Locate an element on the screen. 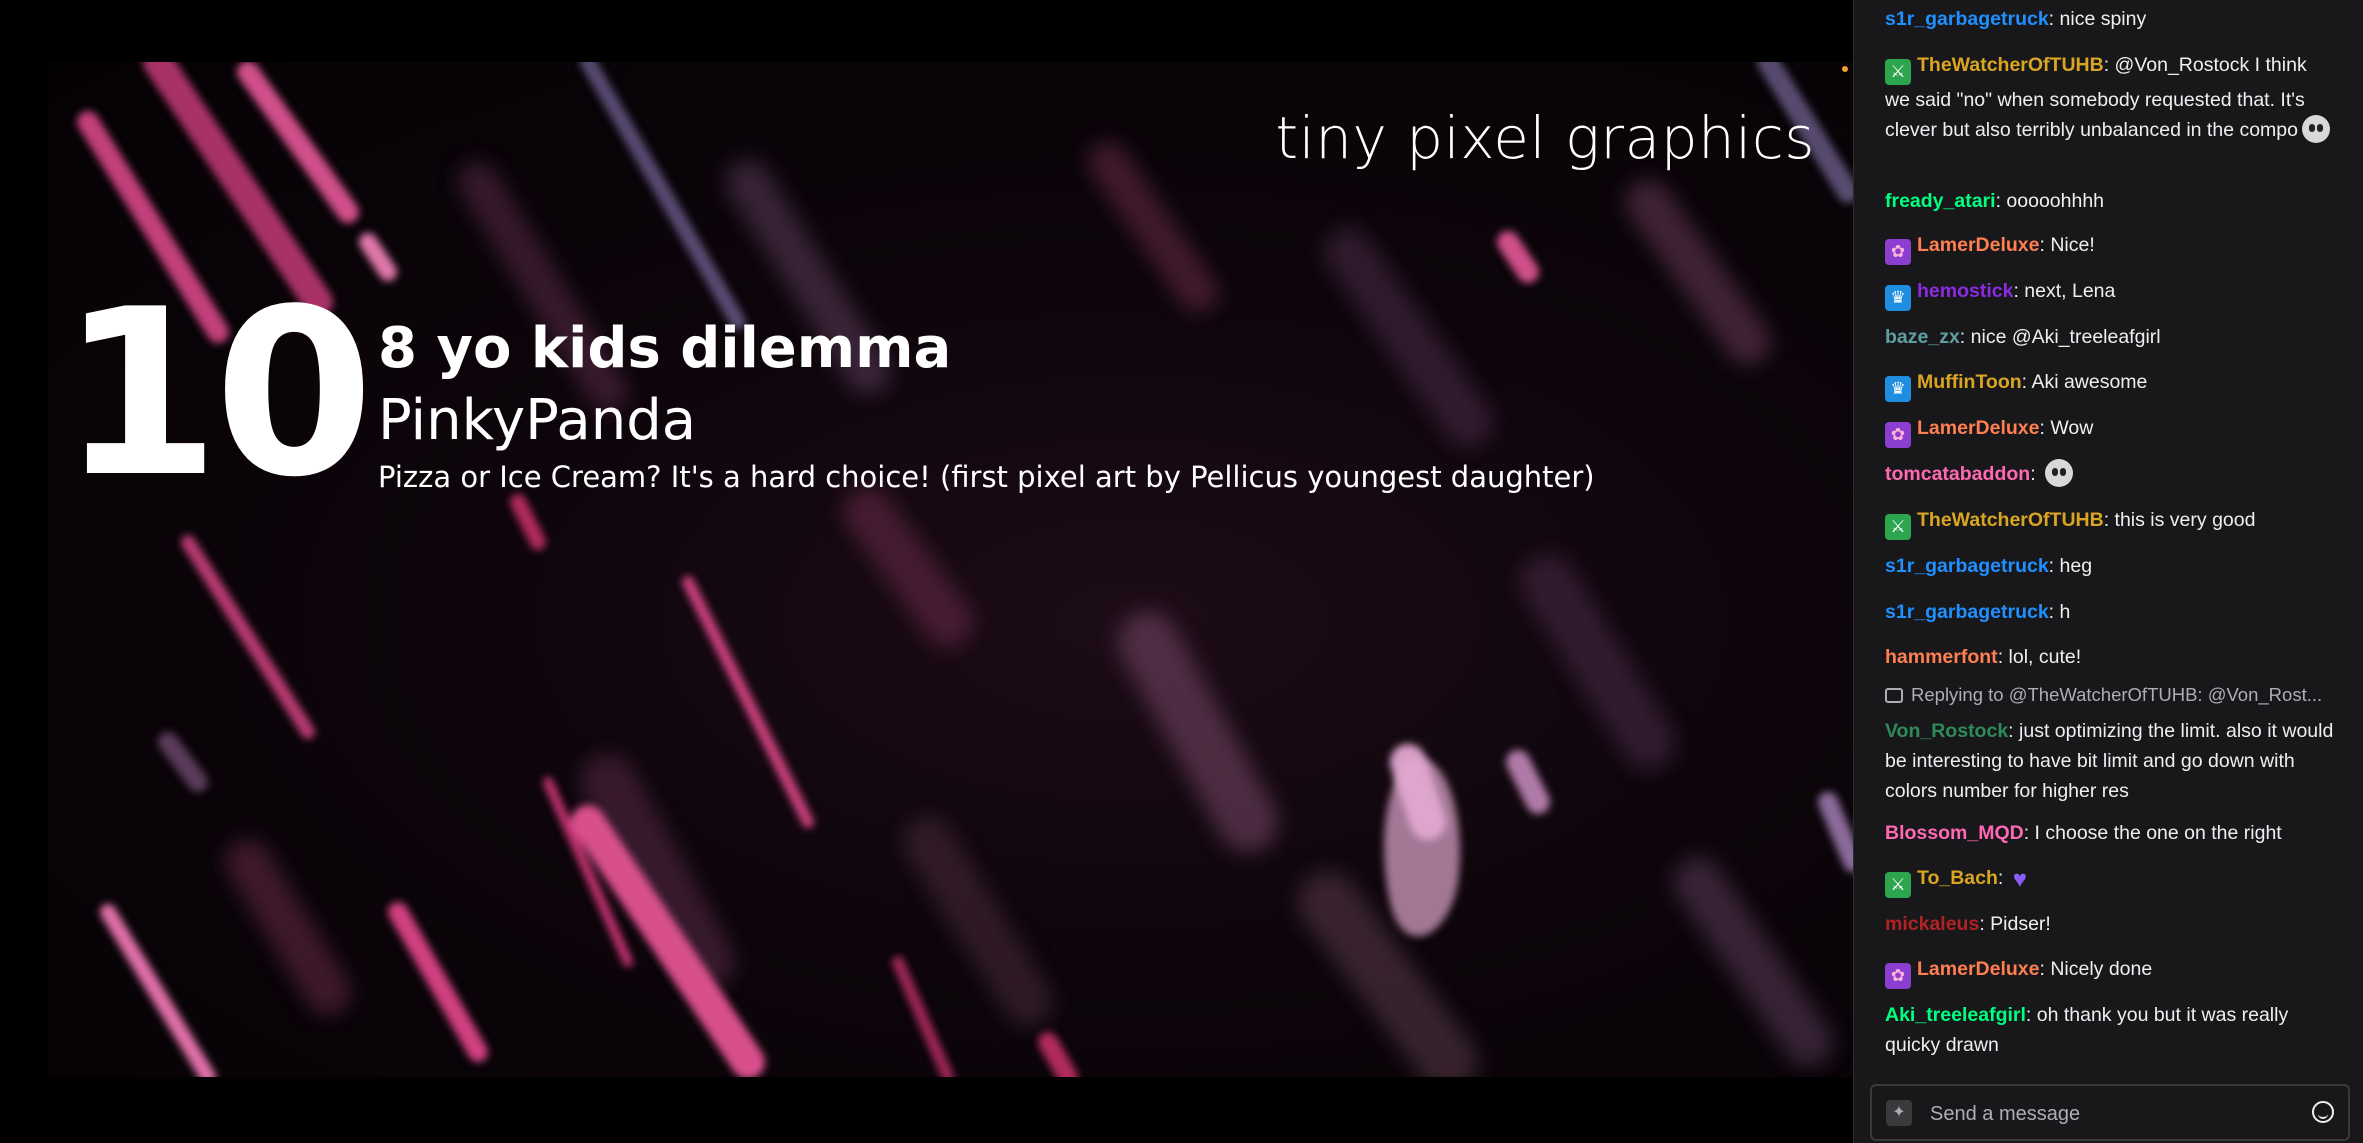 This screenshot has height=1143, width=2363. chat-username: hemostick is located at coordinates (1965, 291).